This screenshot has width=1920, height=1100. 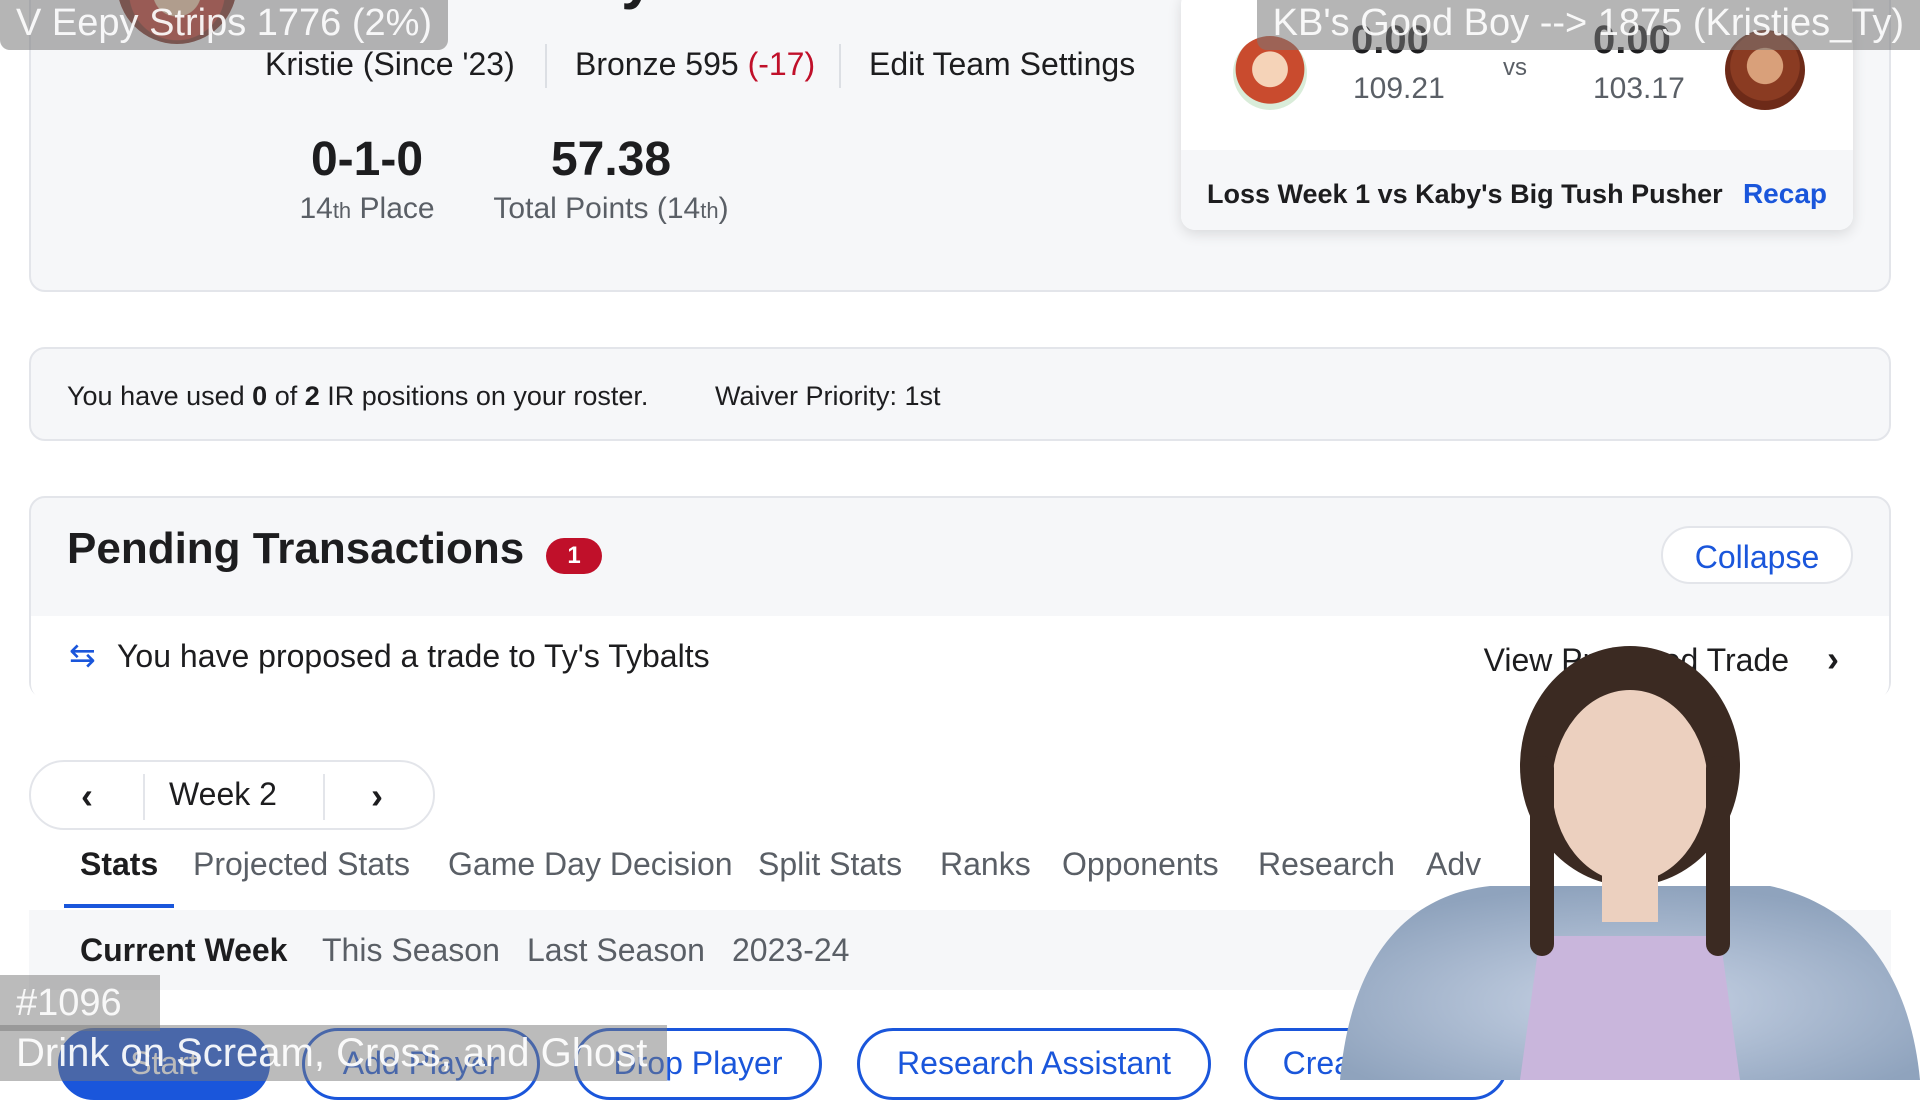 What do you see at coordinates (301, 864) in the screenshot?
I see `tab-projected-stats: Projected Stats` at bounding box center [301, 864].